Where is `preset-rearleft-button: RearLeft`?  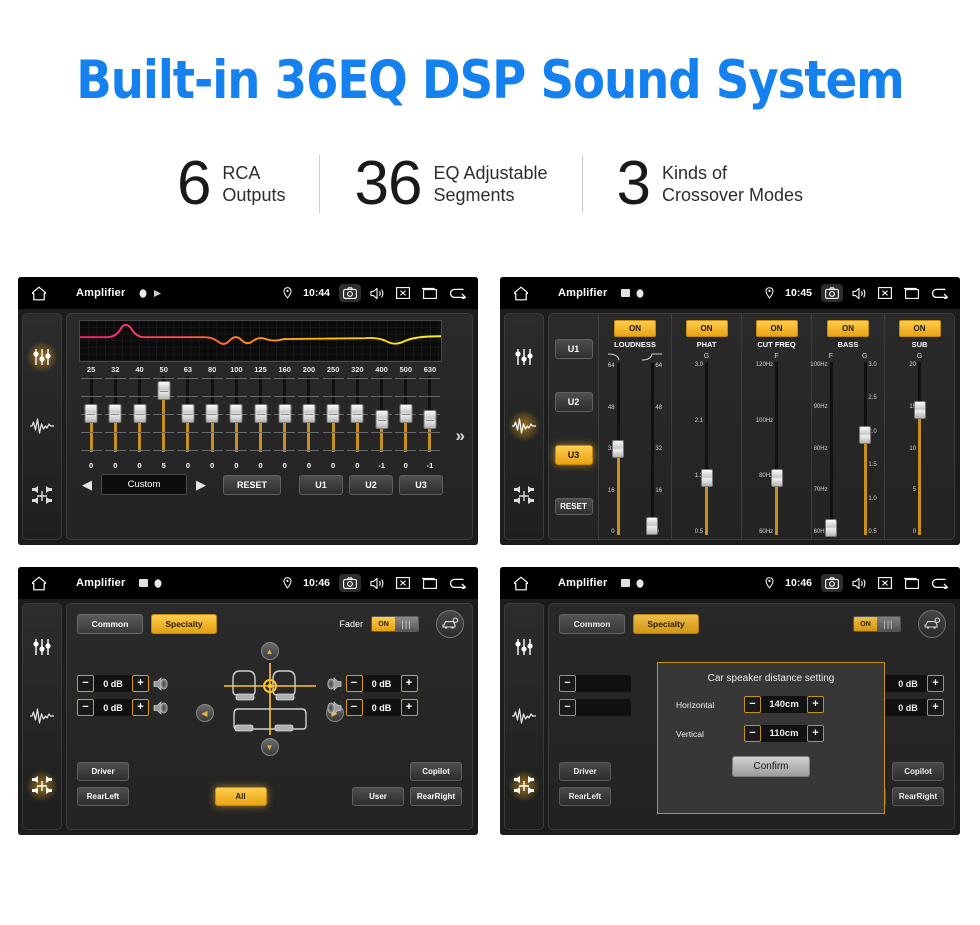 preset-rearleft-button: RearLeft is located at coordinates (103, 796).